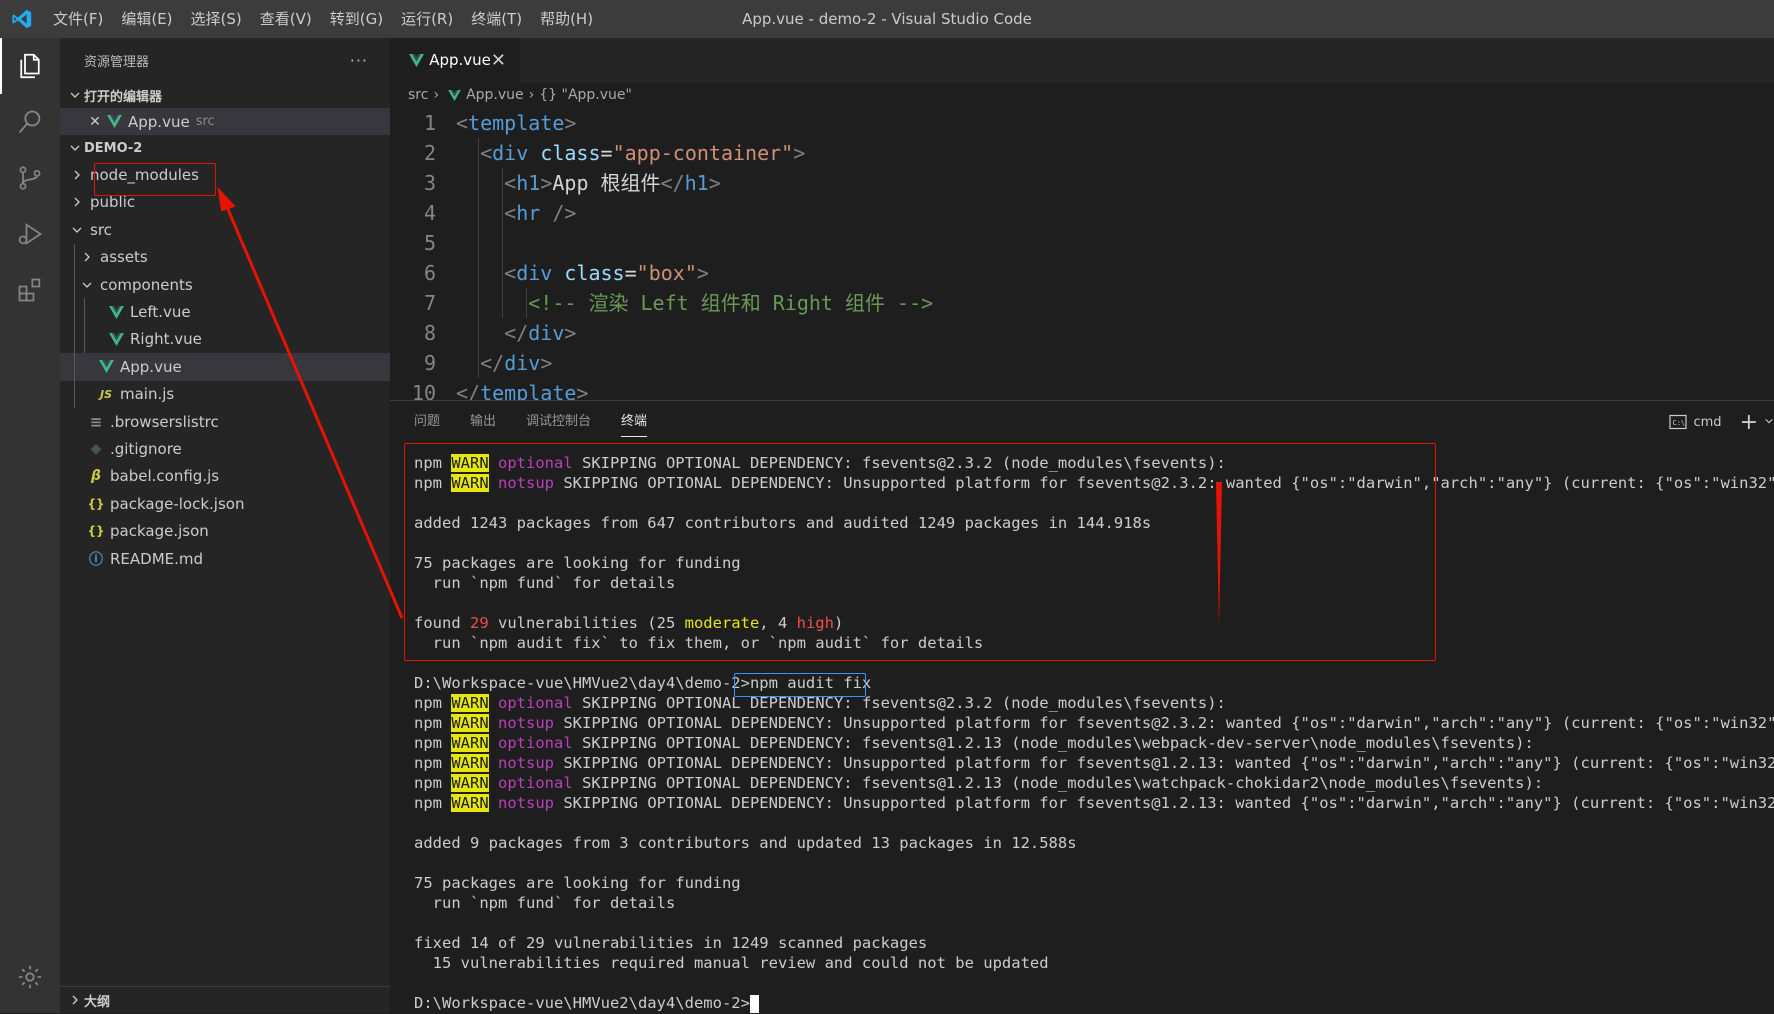 Image resolution: width=1774 pixels, height=1014 pixels. Describe the element at coordinates (30, 66) in the screenshot. I see `explorer-icon` at that location.